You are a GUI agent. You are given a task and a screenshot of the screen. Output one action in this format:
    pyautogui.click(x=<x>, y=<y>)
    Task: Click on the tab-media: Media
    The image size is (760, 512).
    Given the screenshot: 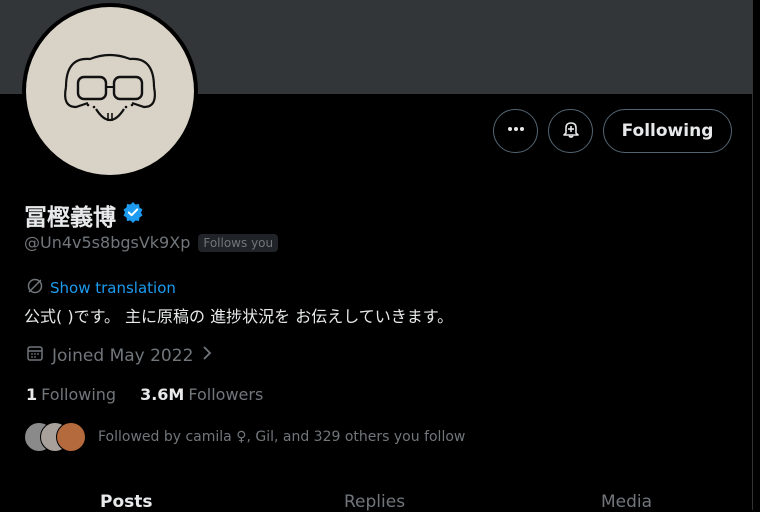 What is the action you would take?
    pyautogui.click(x=626, y=502)
    